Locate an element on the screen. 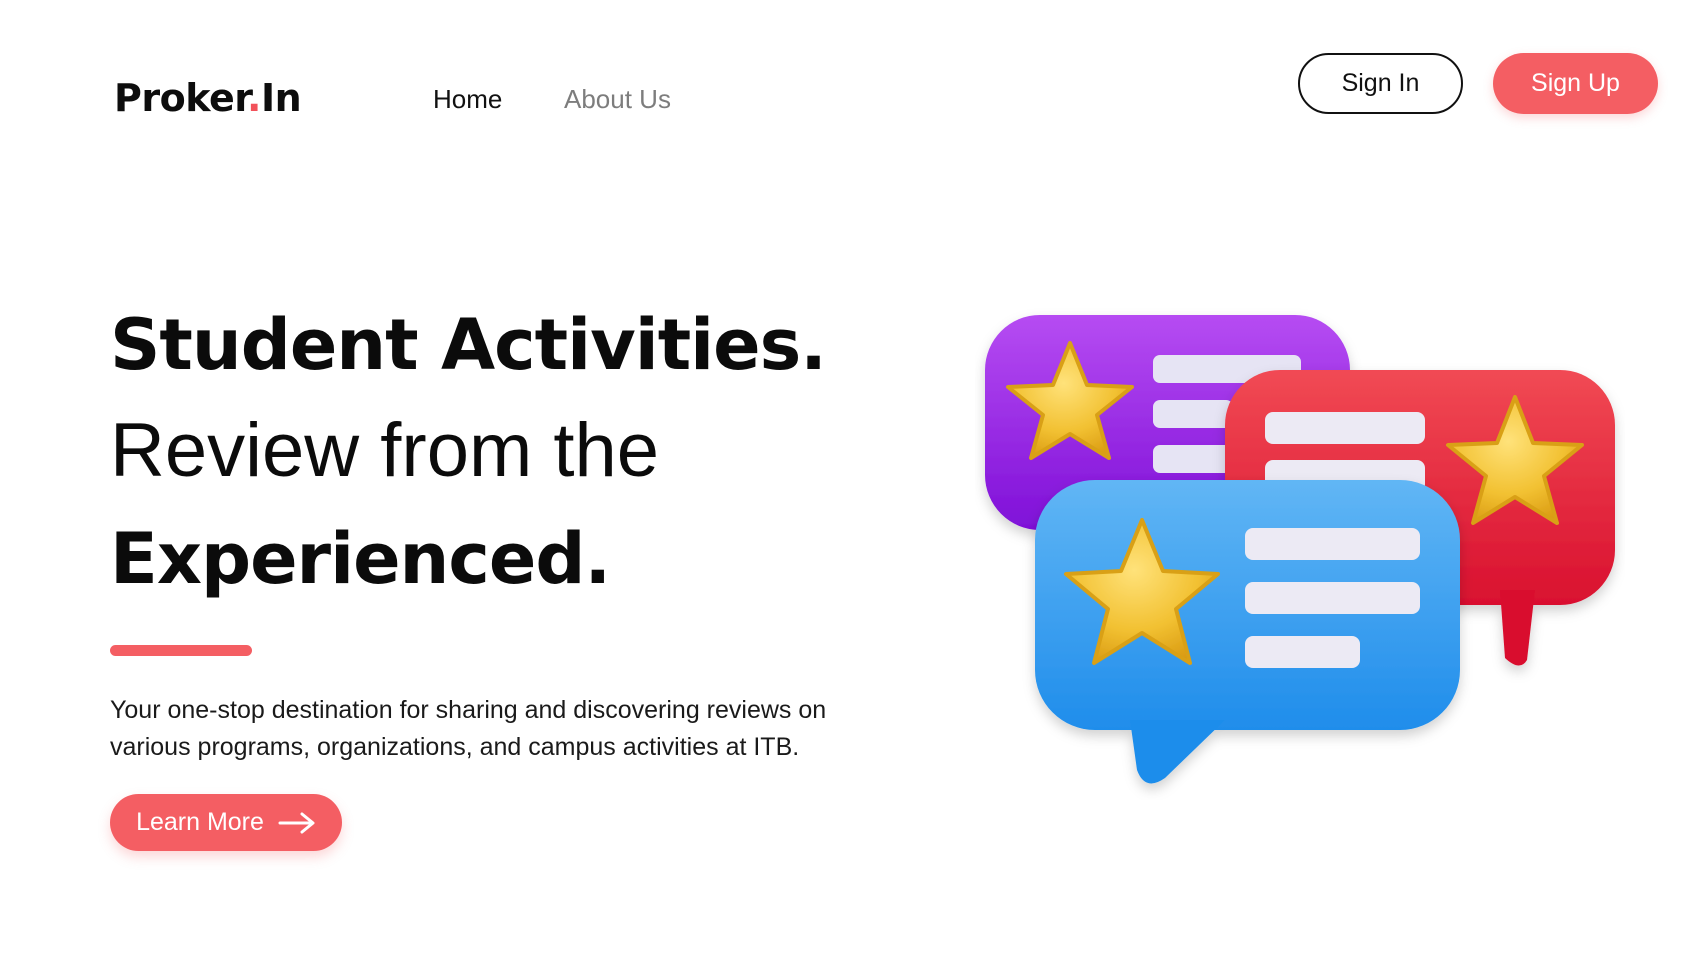  learn-more-button: Learn More is located at coordinates (226, 822).